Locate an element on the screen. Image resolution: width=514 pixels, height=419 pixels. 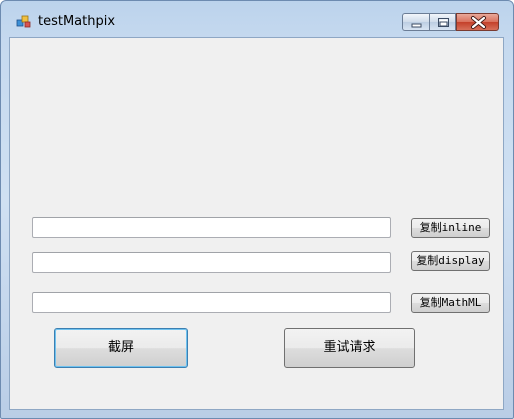
maximize-button is located at coordinates (442, 22).